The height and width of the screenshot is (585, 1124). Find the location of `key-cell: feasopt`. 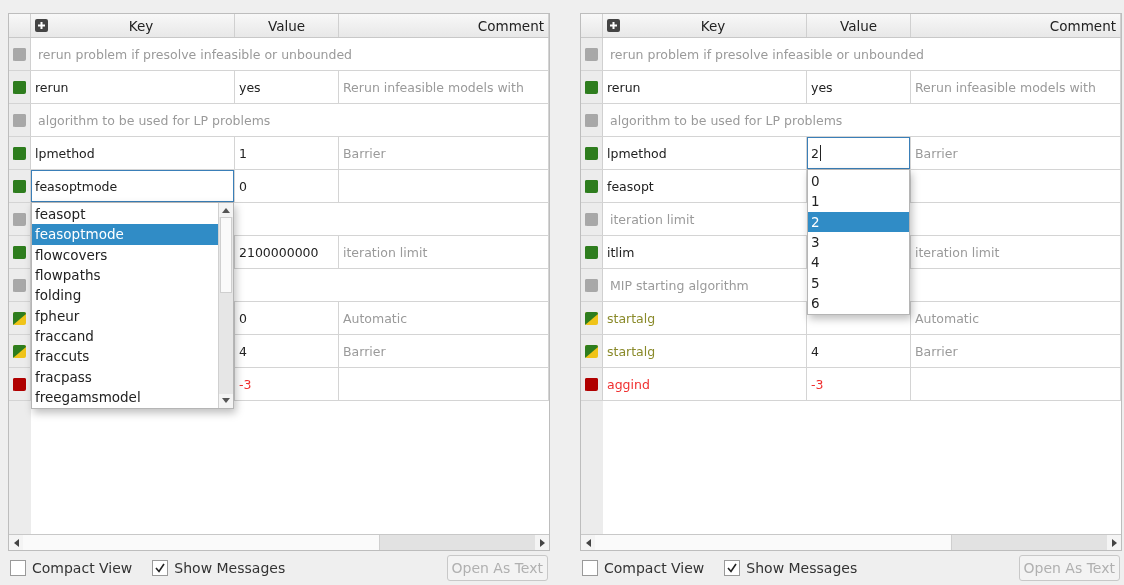

key-cell: feasopt is located at coordinates (630, 186).